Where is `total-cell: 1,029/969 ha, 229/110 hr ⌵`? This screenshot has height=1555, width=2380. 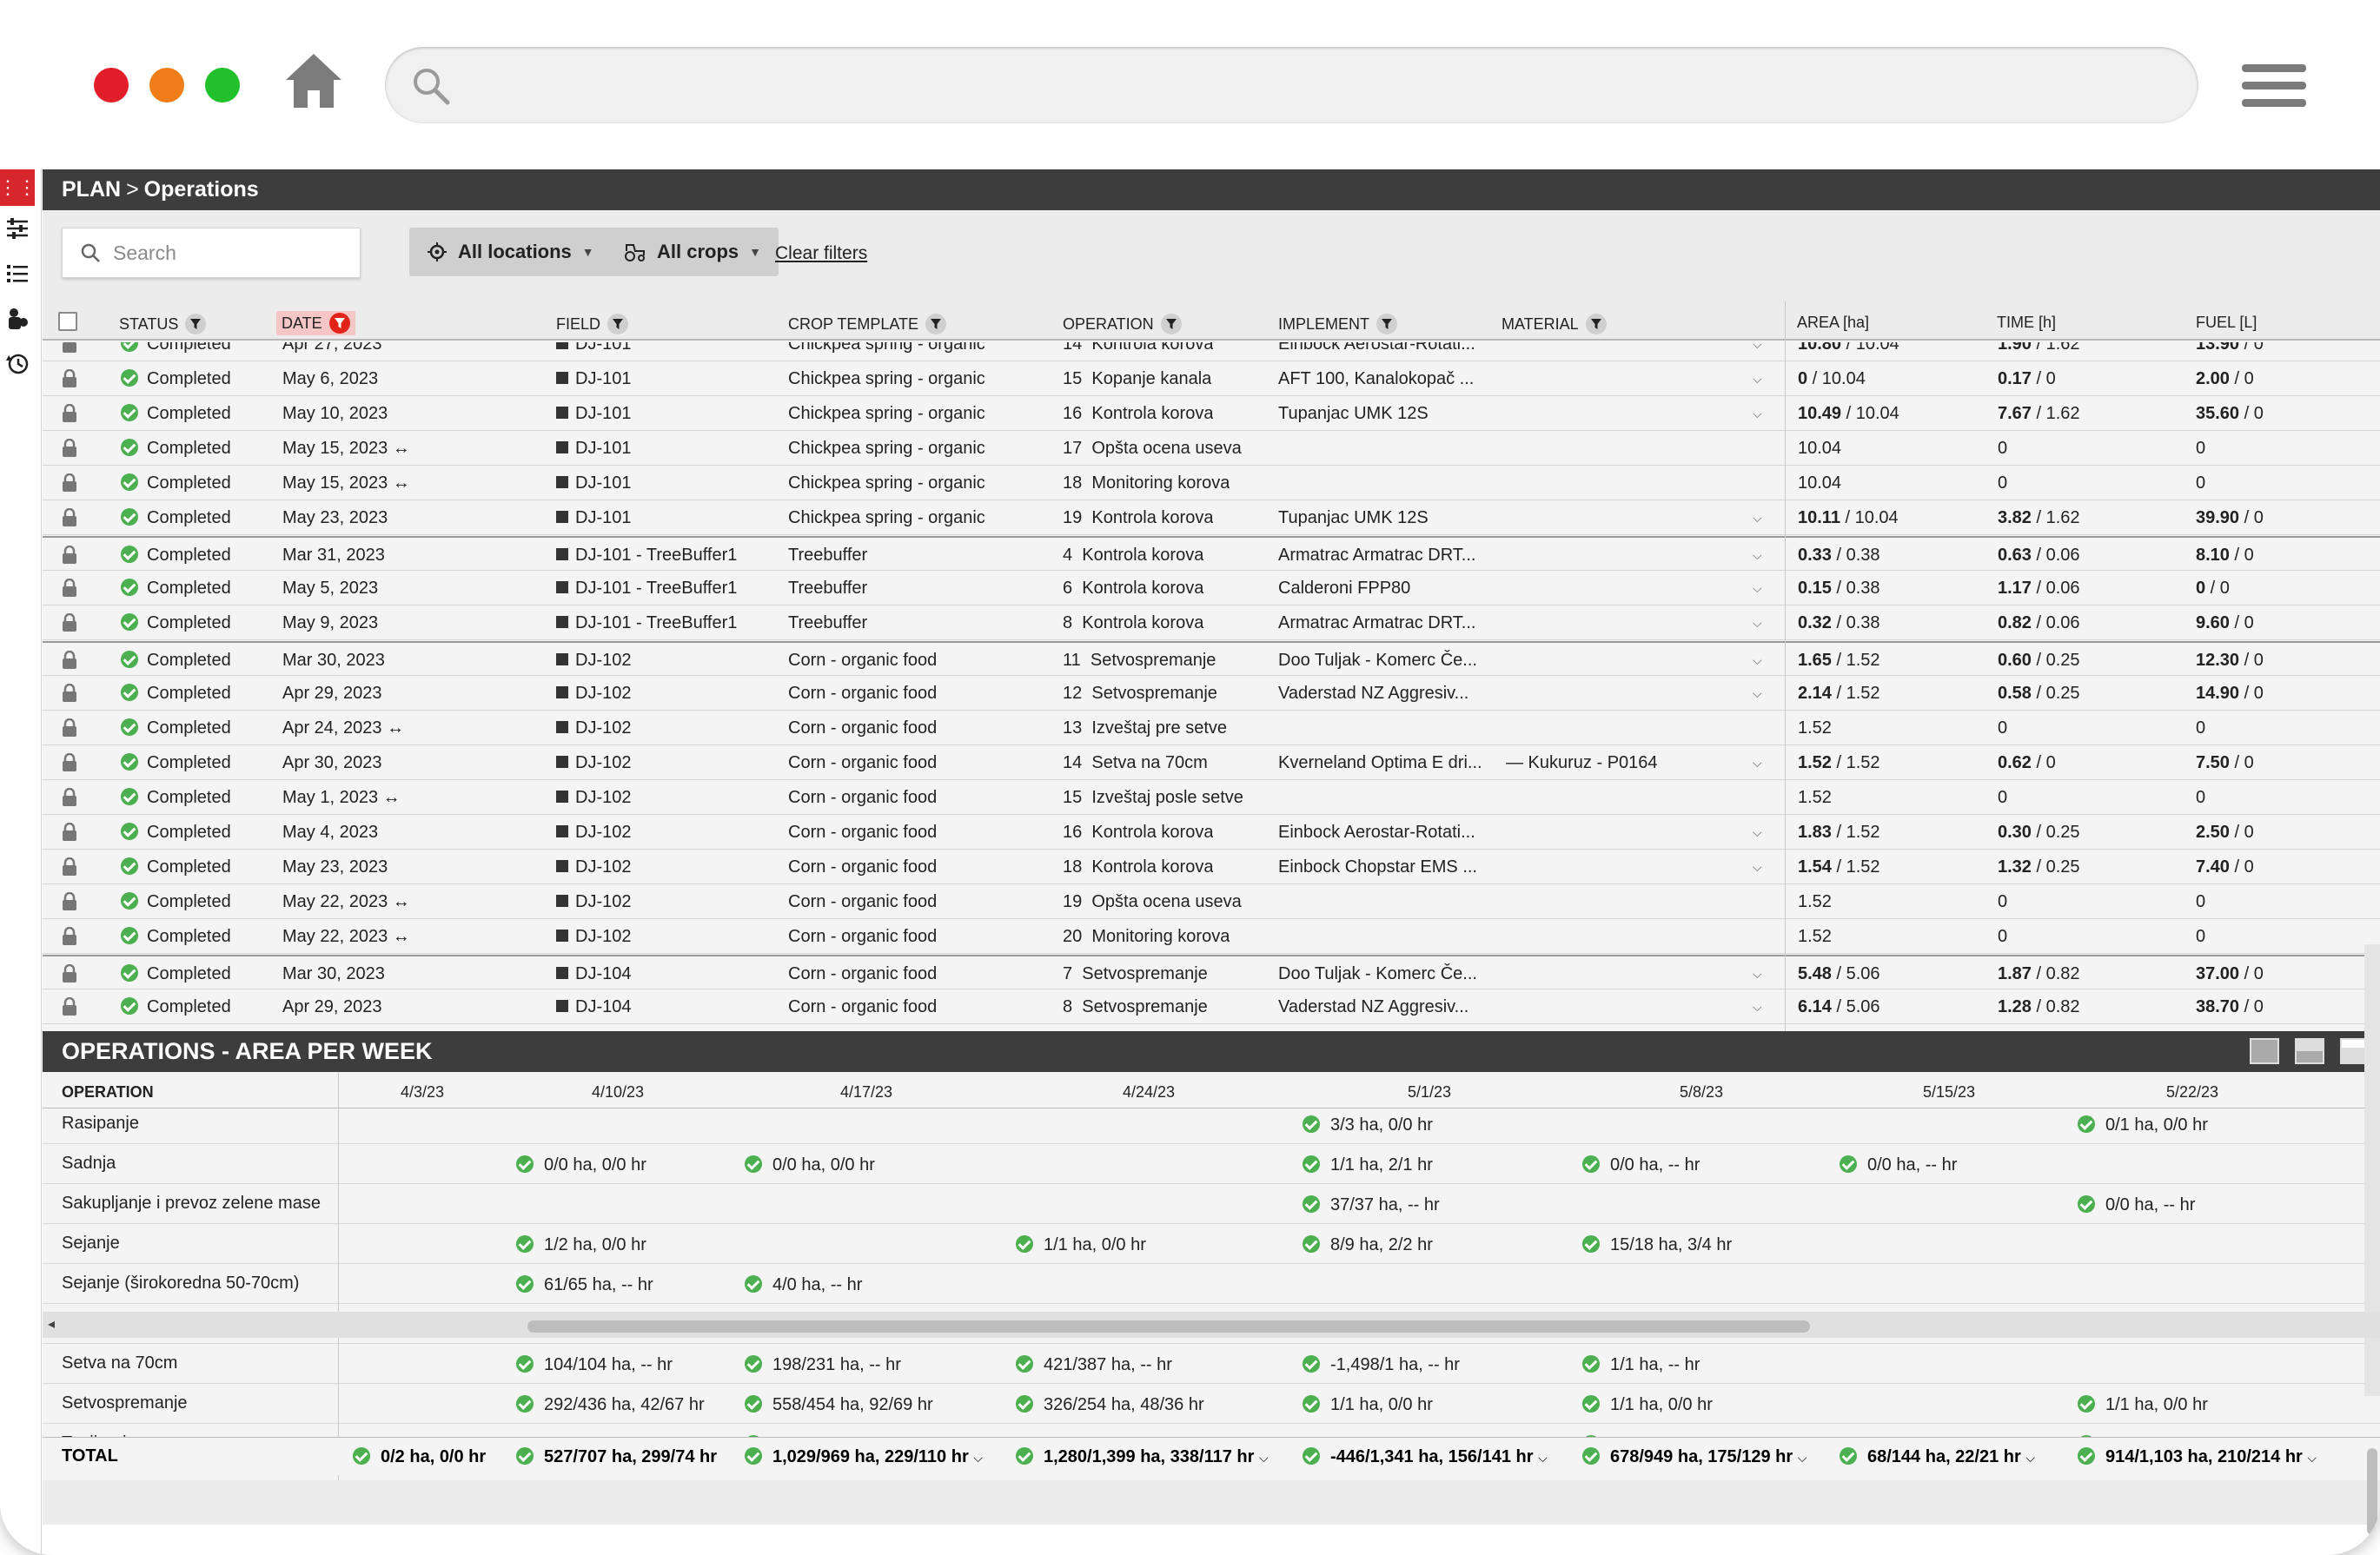
total-cell: 1,029/969 ha, 229/110 hr ⌵ is located at coordinates (864, 1456).